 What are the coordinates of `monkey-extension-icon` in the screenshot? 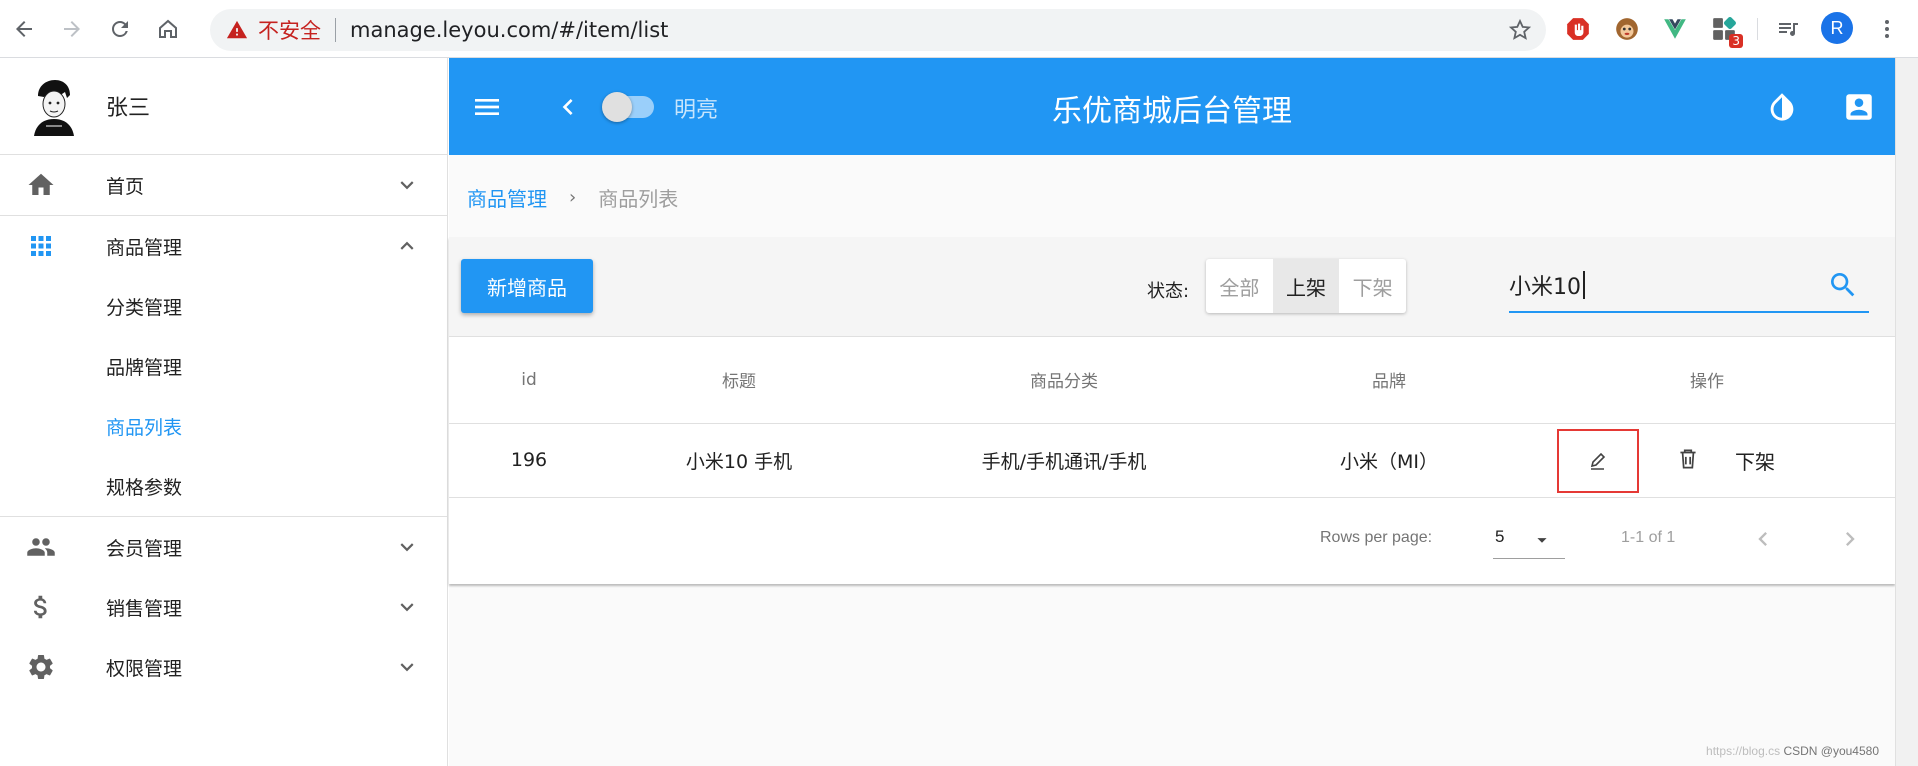 It's located at (1627, 29).